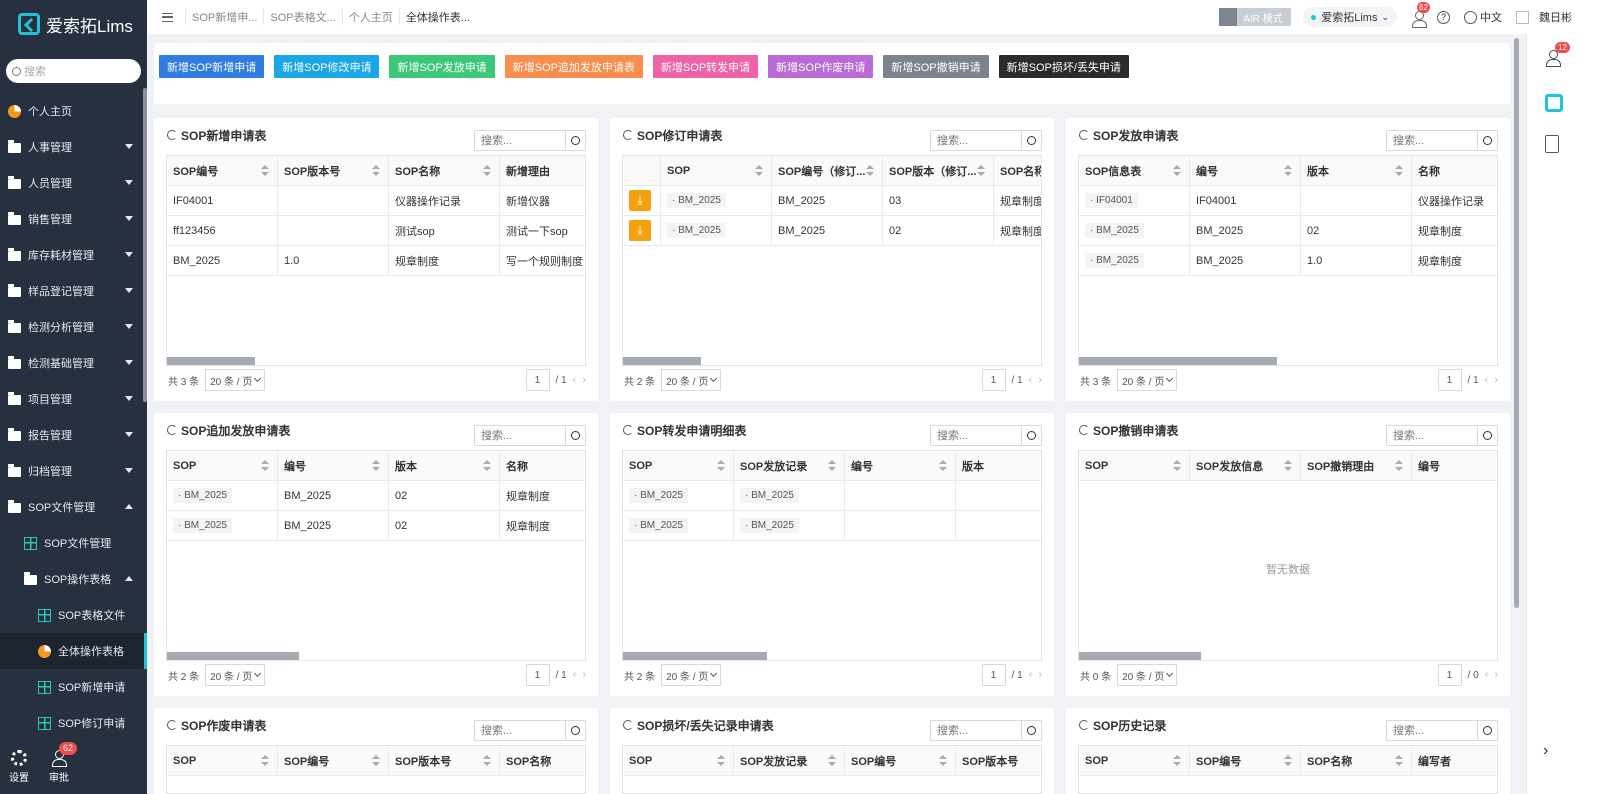 Image resolution: width=1600 pixels, height=794 pixels. Describe the element at coordinates (1288, 261) in the screenshot. I see `table-row: · BM_2025 BM_2025 1.0 规章制度` at that location.